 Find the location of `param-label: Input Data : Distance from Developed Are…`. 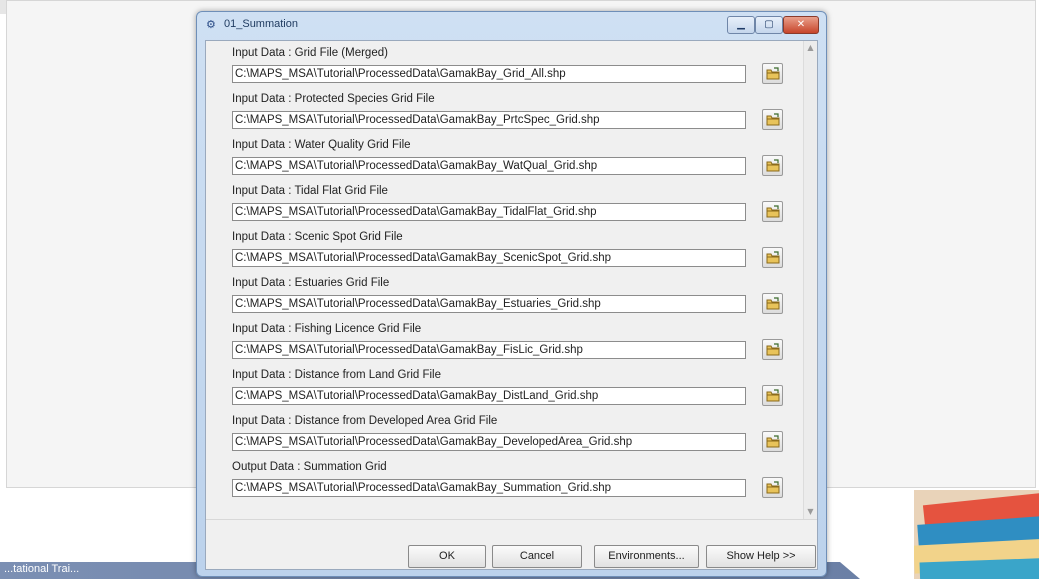

param-label: Input Data : Distance from Developed Are… is located at coordinates (365, 421).